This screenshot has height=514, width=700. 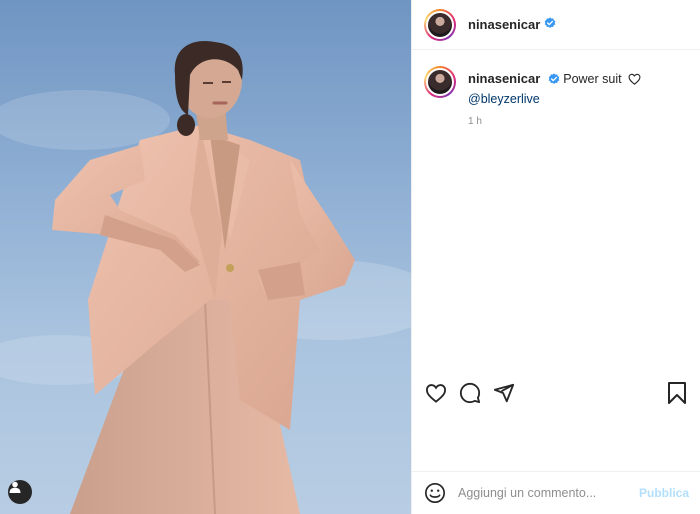 I want to click on mention-link: @bleyzerlive, so click(x=554, y=99).